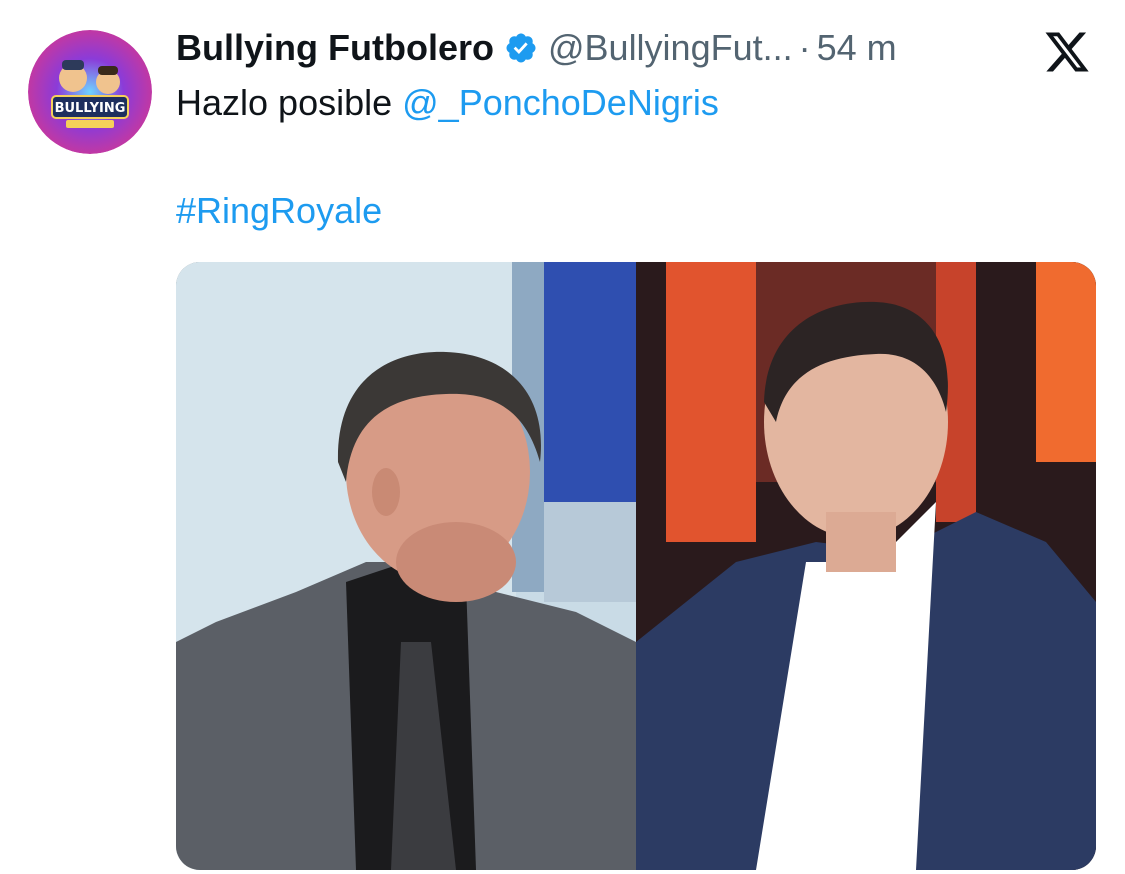 The width and height of the screenshot is (1125, 874). I want to click on hashtag-line: #RingRoyale, so click(279, 211).